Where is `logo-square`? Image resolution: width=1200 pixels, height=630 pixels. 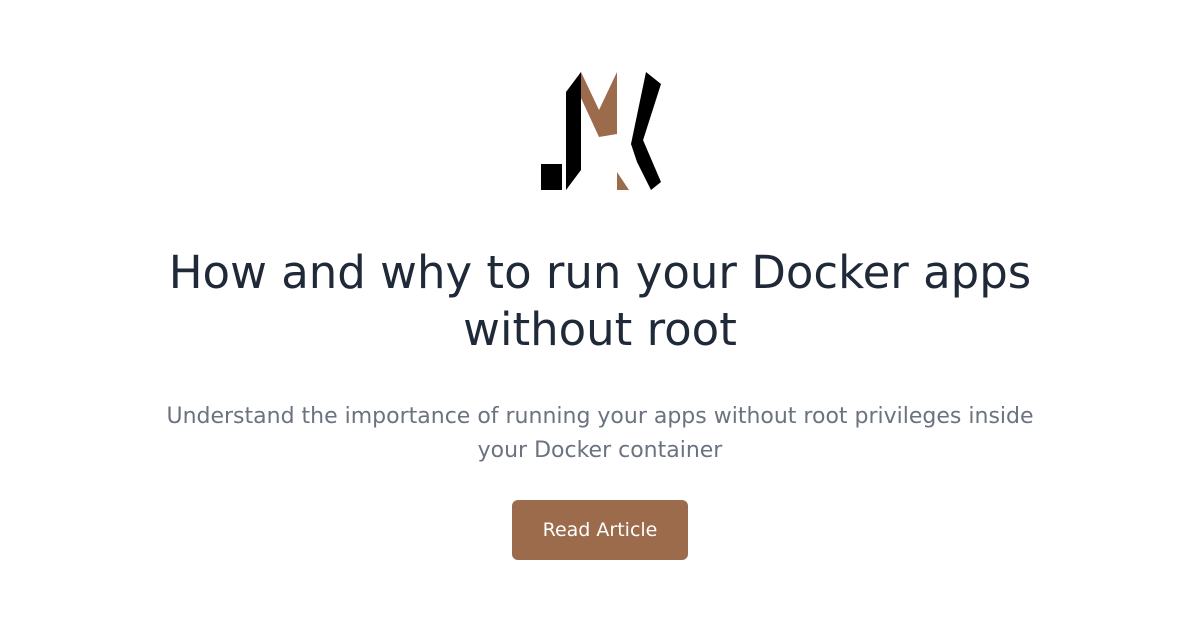 logo-square is located at coordinates (551, 177).